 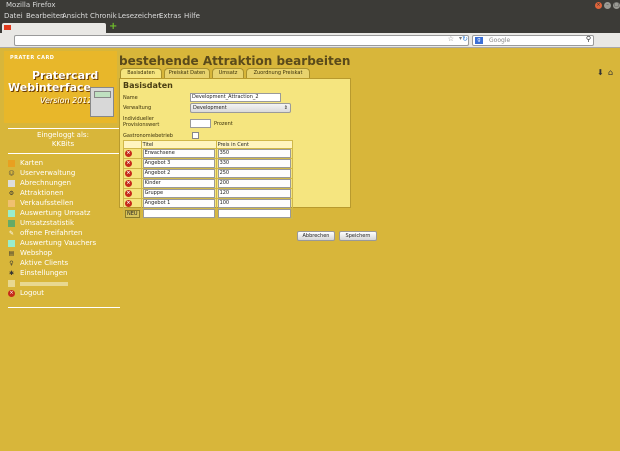 I want to click on verwaltung-value: Development, so click(x=210, y=108).